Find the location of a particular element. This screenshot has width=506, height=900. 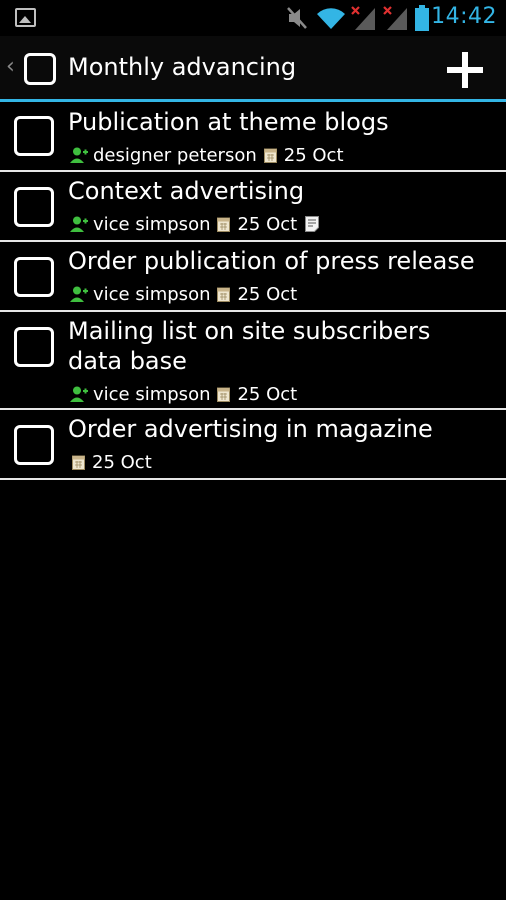

page-title: Monthly advancing is located at coordinates (182, 67).